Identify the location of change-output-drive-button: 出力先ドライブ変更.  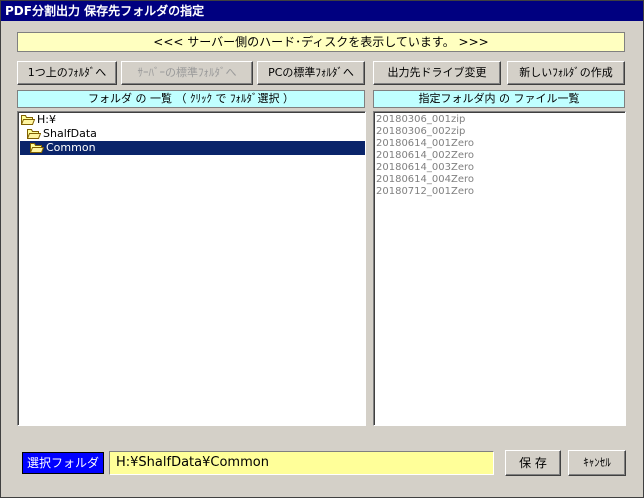
(437, 73).